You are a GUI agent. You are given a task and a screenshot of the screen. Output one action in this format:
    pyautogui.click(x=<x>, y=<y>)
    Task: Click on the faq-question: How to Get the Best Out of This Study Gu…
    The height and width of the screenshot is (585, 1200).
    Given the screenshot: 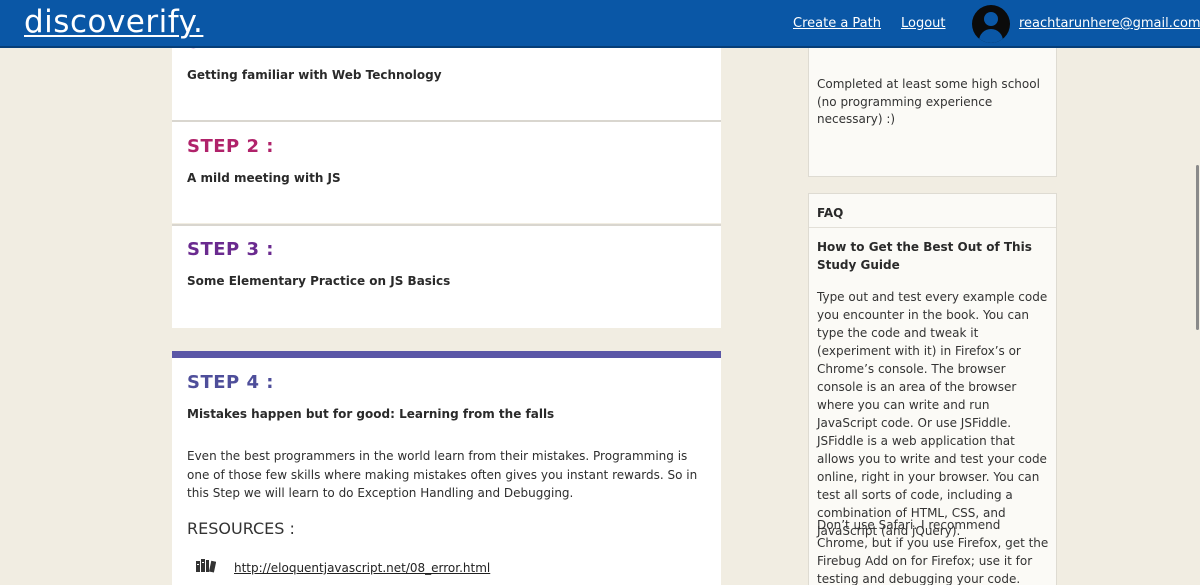 What is the action you would take?
    pyautogui.click(x=924, y=256)
    